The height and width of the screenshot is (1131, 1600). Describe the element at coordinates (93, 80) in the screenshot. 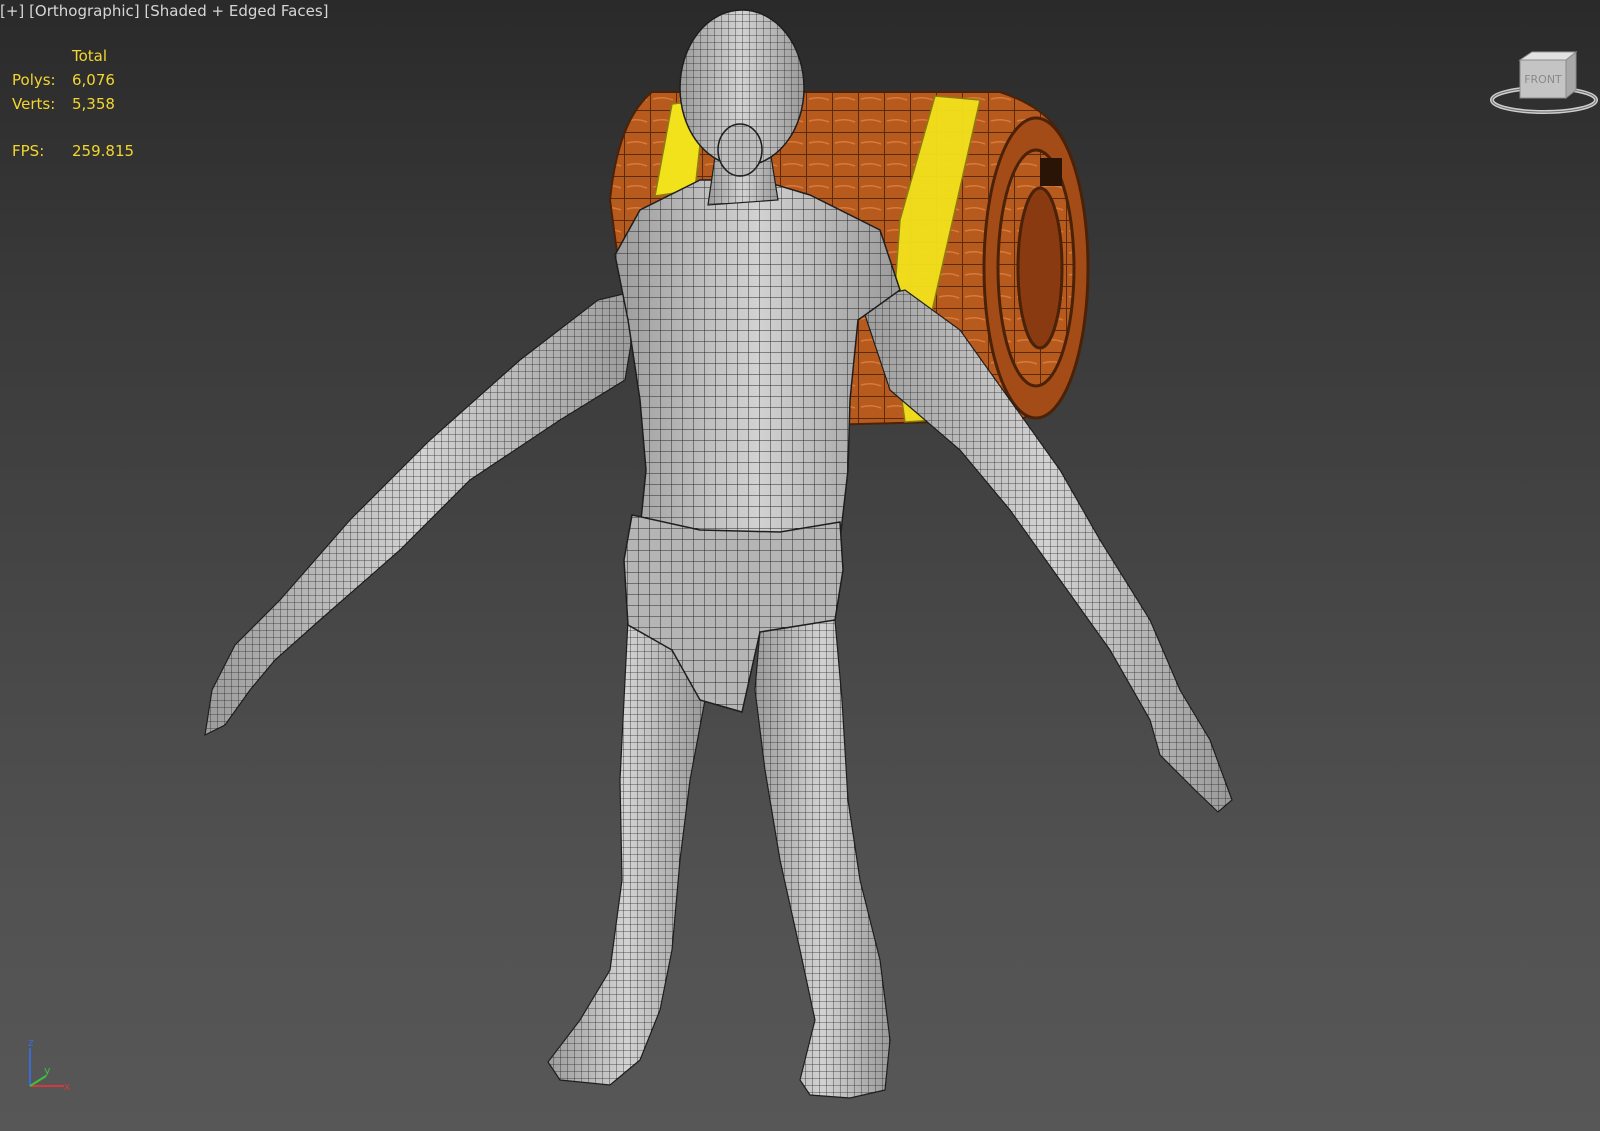

I see `polys-value: 6,076` at that location.